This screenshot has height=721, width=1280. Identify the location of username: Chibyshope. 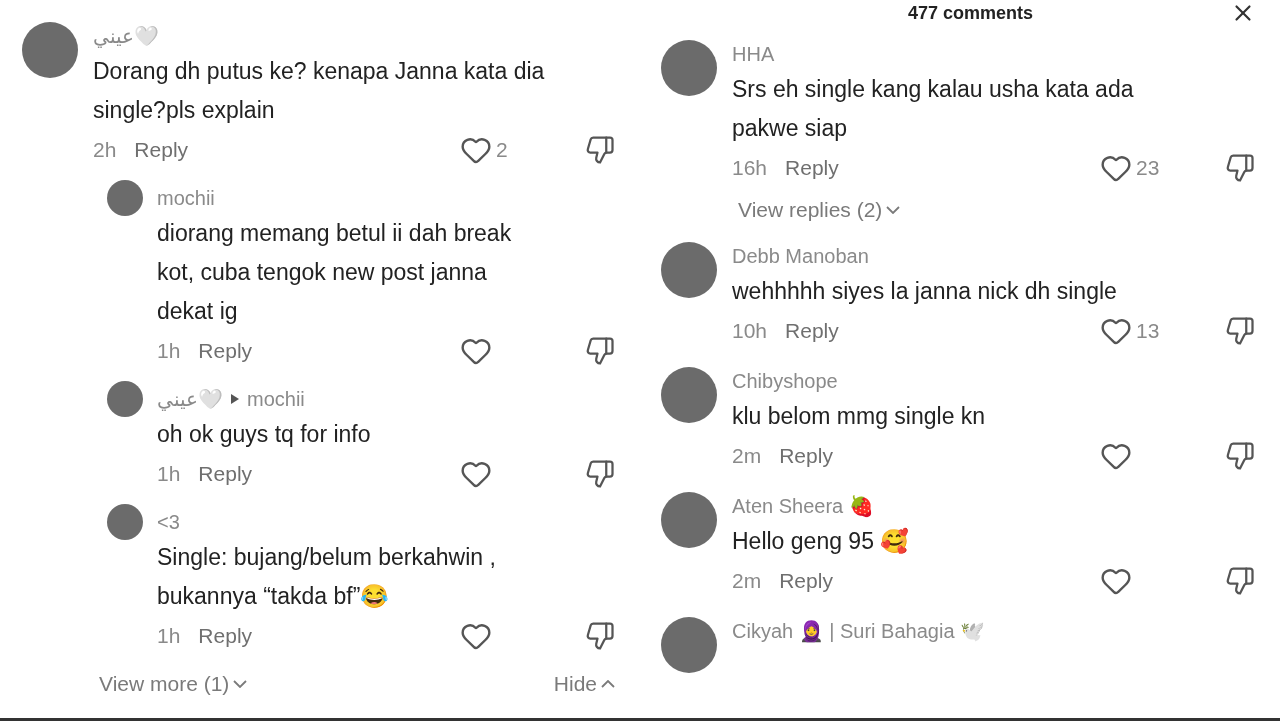
(785, 380).